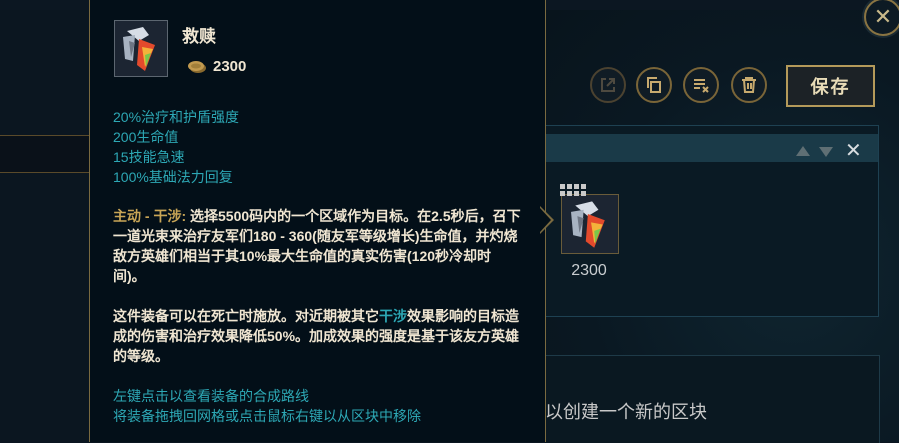 The width and height of the screenshot is (899, 443). I want to click on clear-list-icon, so click(701, 86).